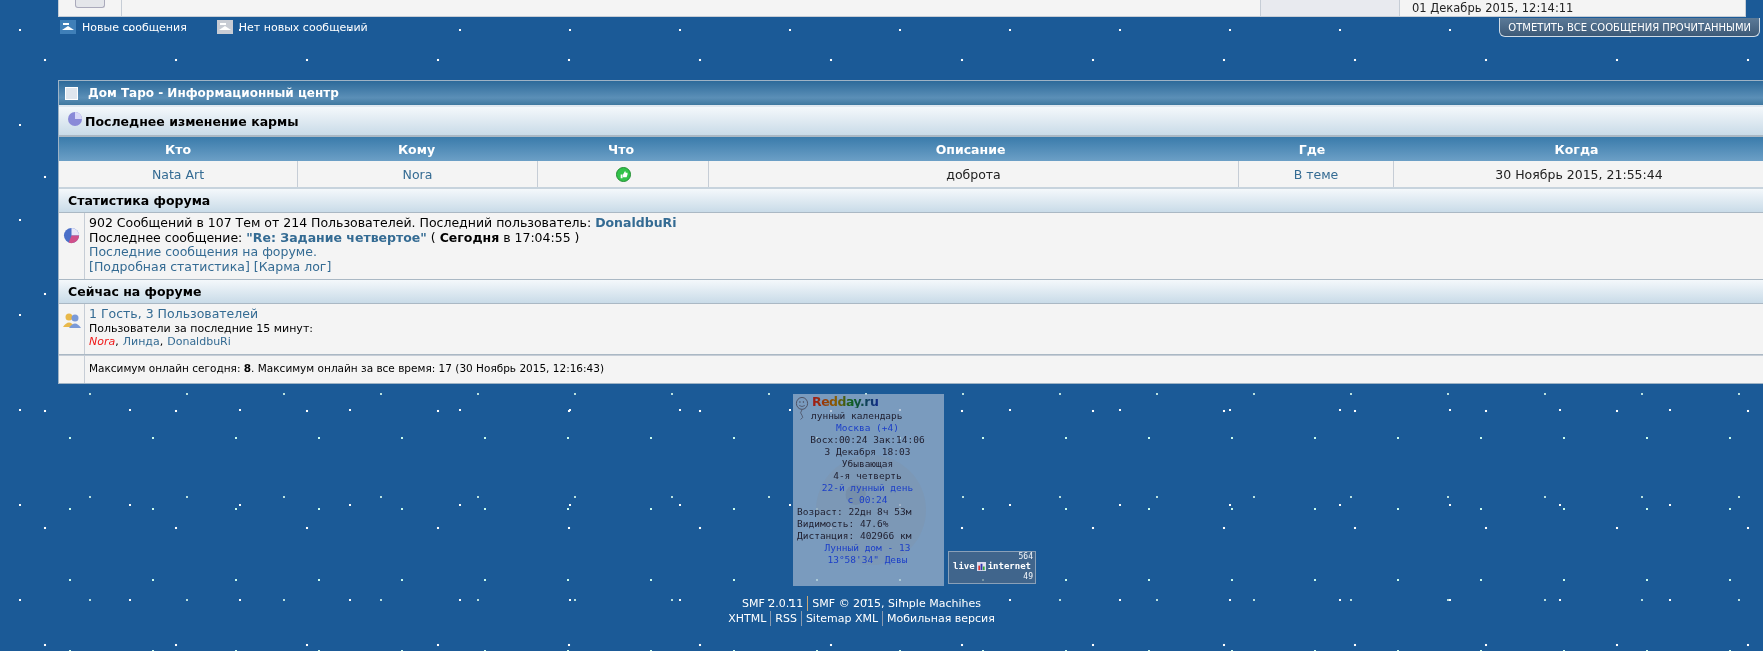 This screenshot has width=1763, height=651. I want to click on footer-link: RSS, so click(785, 618).